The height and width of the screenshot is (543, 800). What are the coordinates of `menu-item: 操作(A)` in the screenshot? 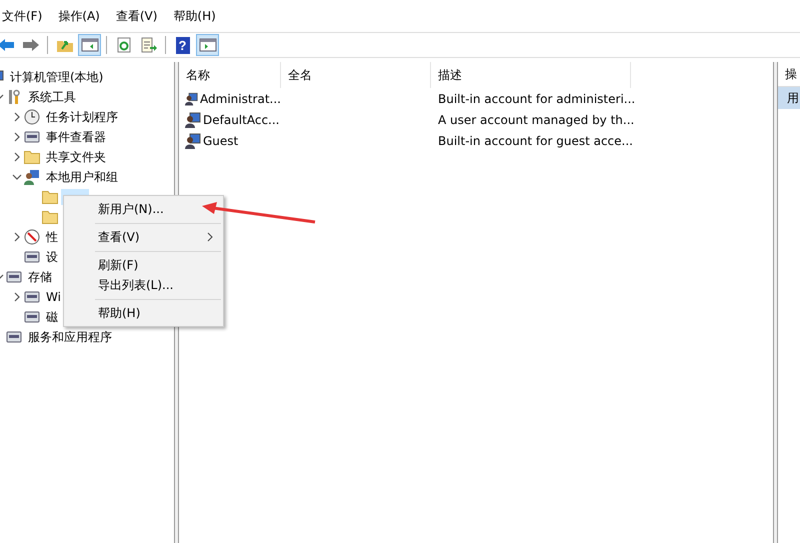 It's located at (80, 16).